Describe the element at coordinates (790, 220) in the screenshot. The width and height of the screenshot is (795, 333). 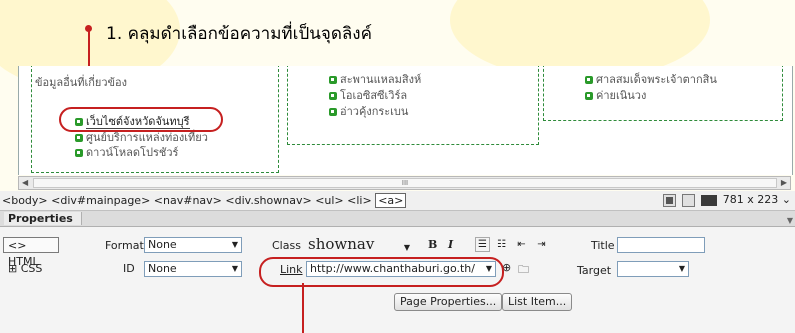
I see `panel-menu-icon: ▼` at that location.